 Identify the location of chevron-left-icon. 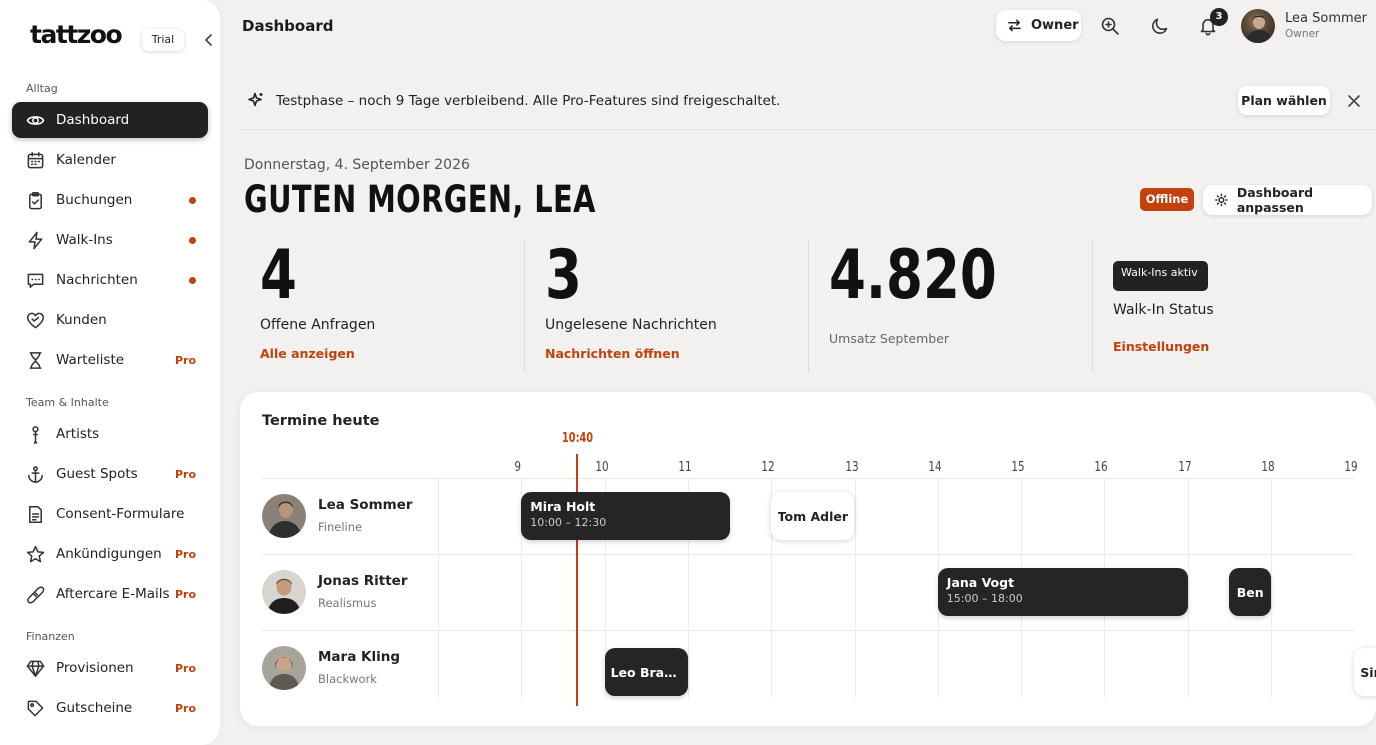
(208, 40).